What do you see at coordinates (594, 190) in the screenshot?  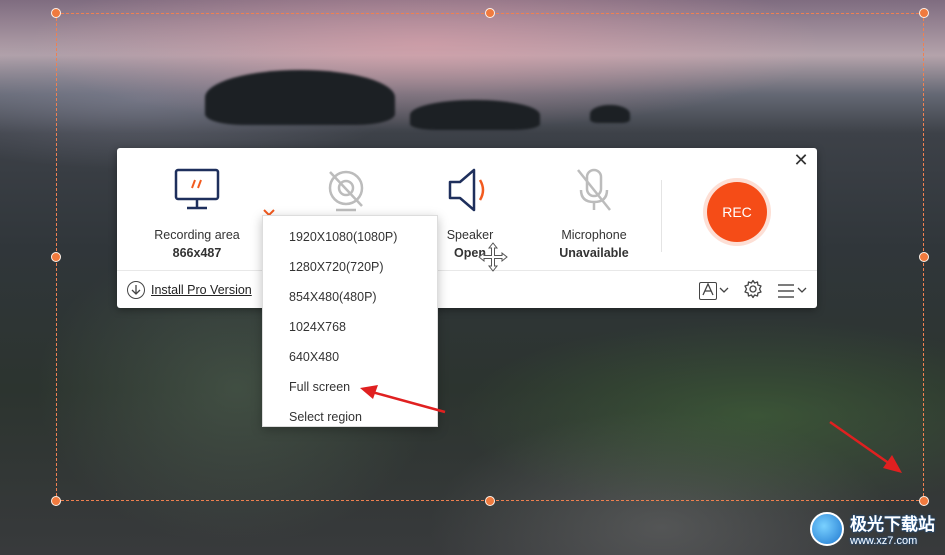 I see `microphone-off-icon` at bounding box center [594, 190].